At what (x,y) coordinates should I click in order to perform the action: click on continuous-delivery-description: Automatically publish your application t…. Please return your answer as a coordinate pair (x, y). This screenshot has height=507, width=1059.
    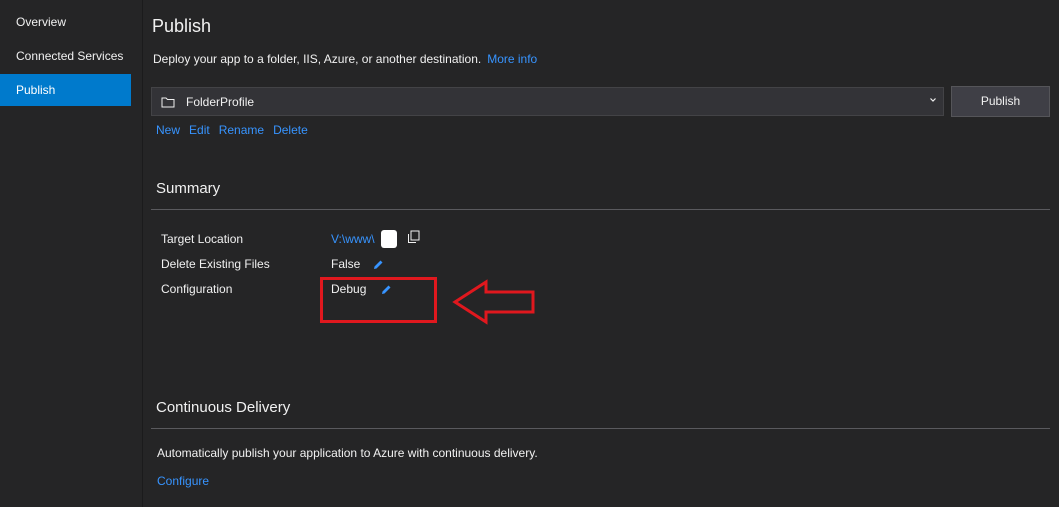
    Looking at the image, I should click on (347, 453).